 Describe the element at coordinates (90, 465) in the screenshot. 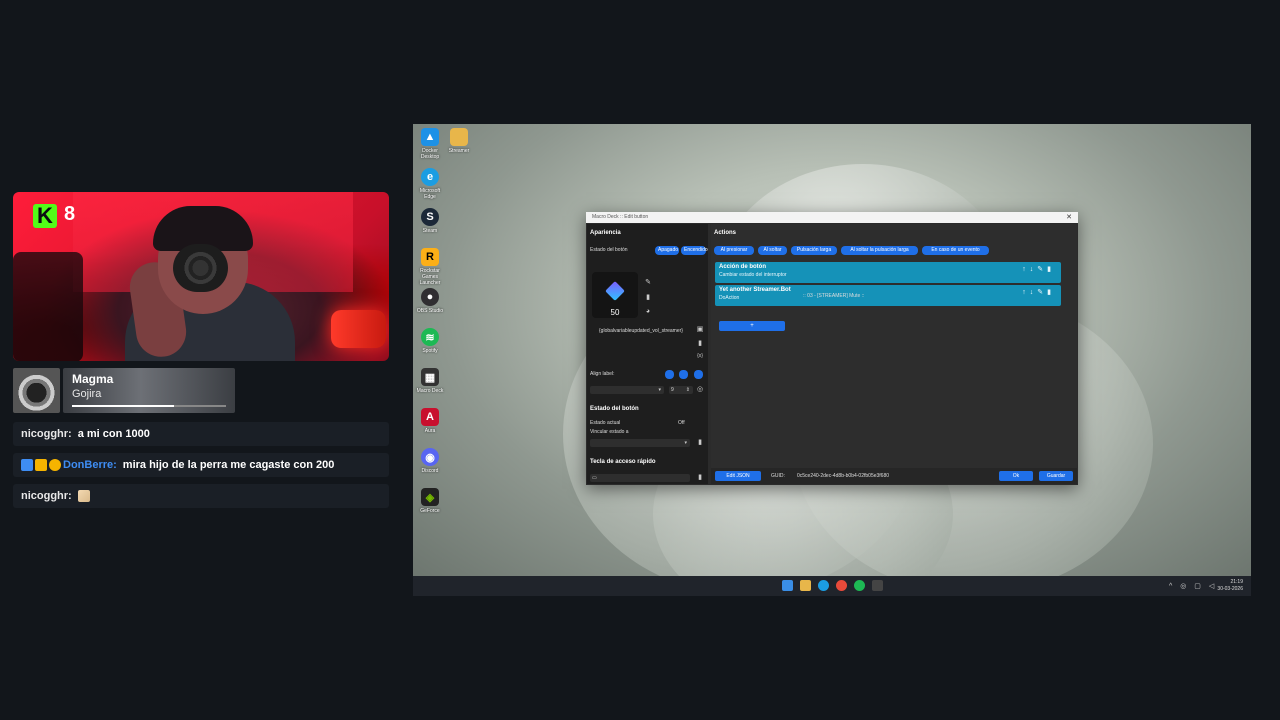

I see `chat-username: DonBerre:` at that location.